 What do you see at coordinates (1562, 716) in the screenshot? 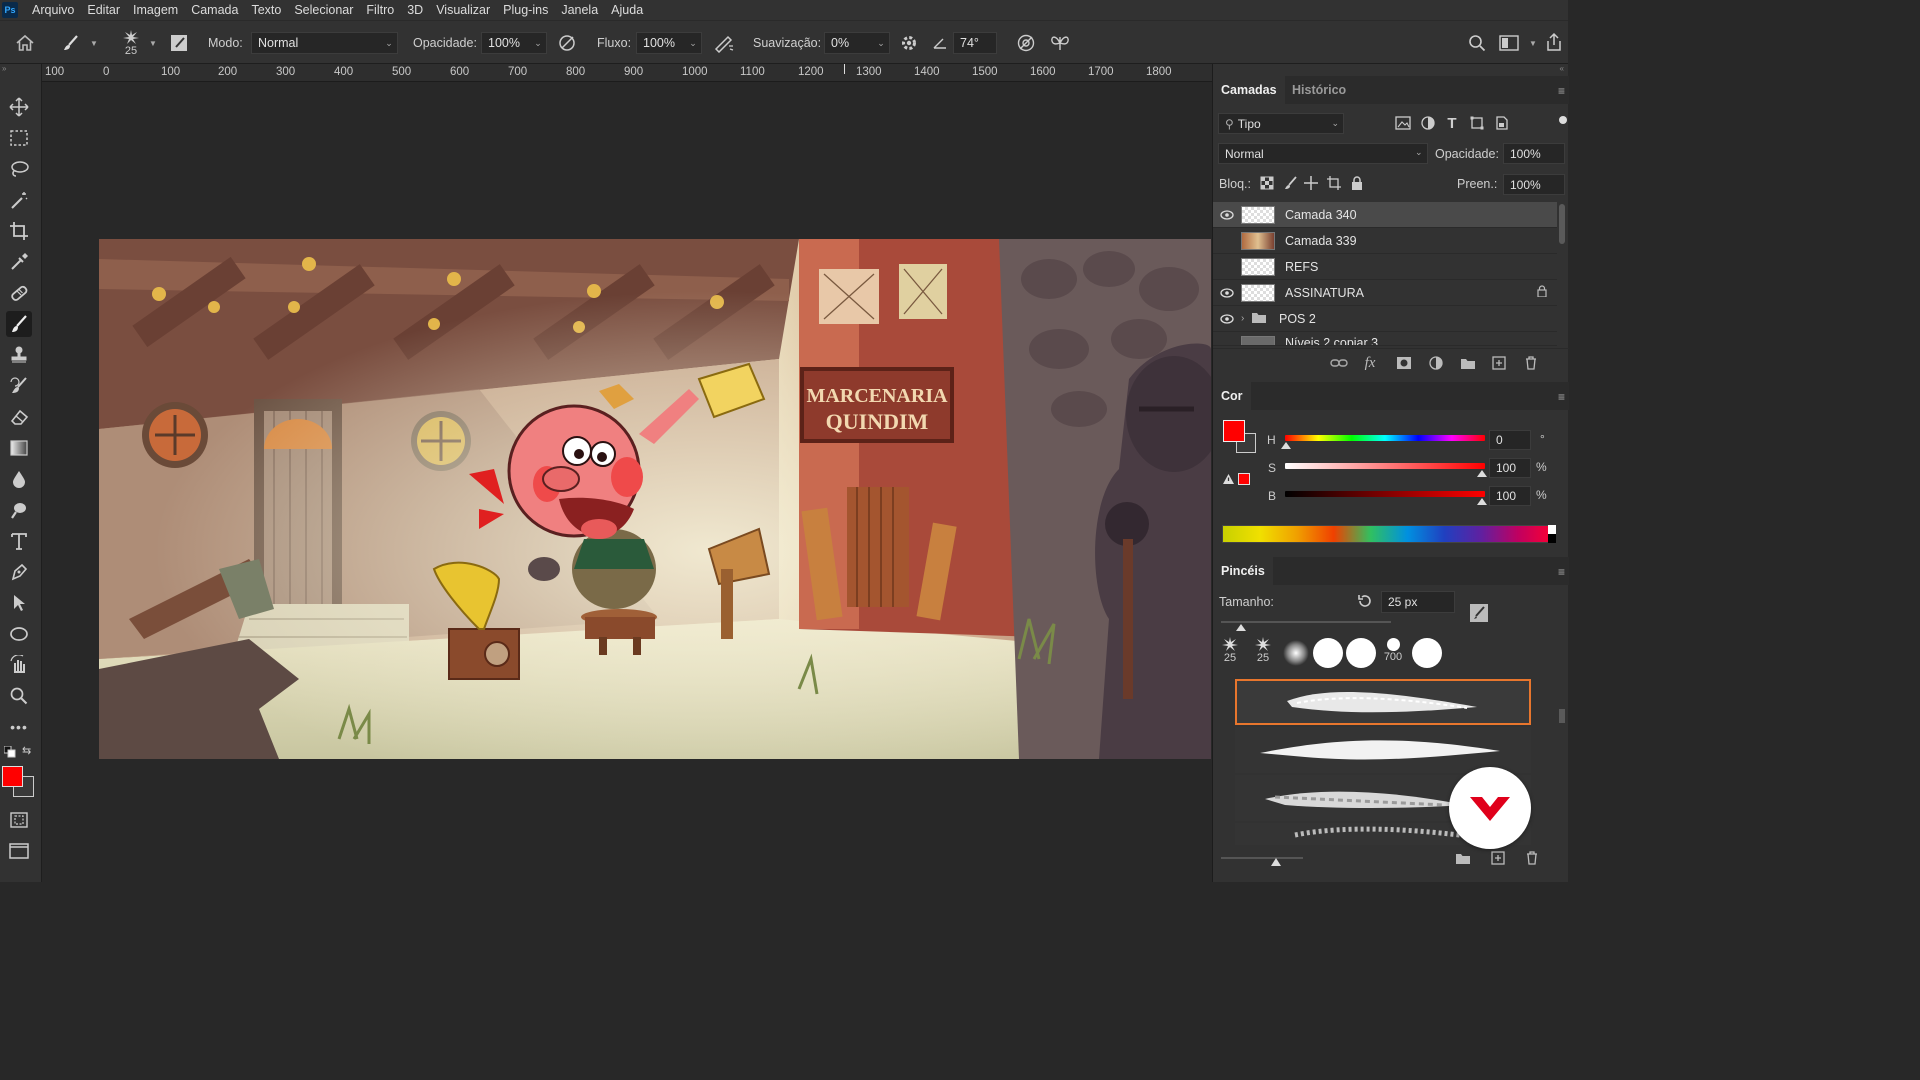
I see `brushes-scrollbar` at bounding box center [1562, 716].